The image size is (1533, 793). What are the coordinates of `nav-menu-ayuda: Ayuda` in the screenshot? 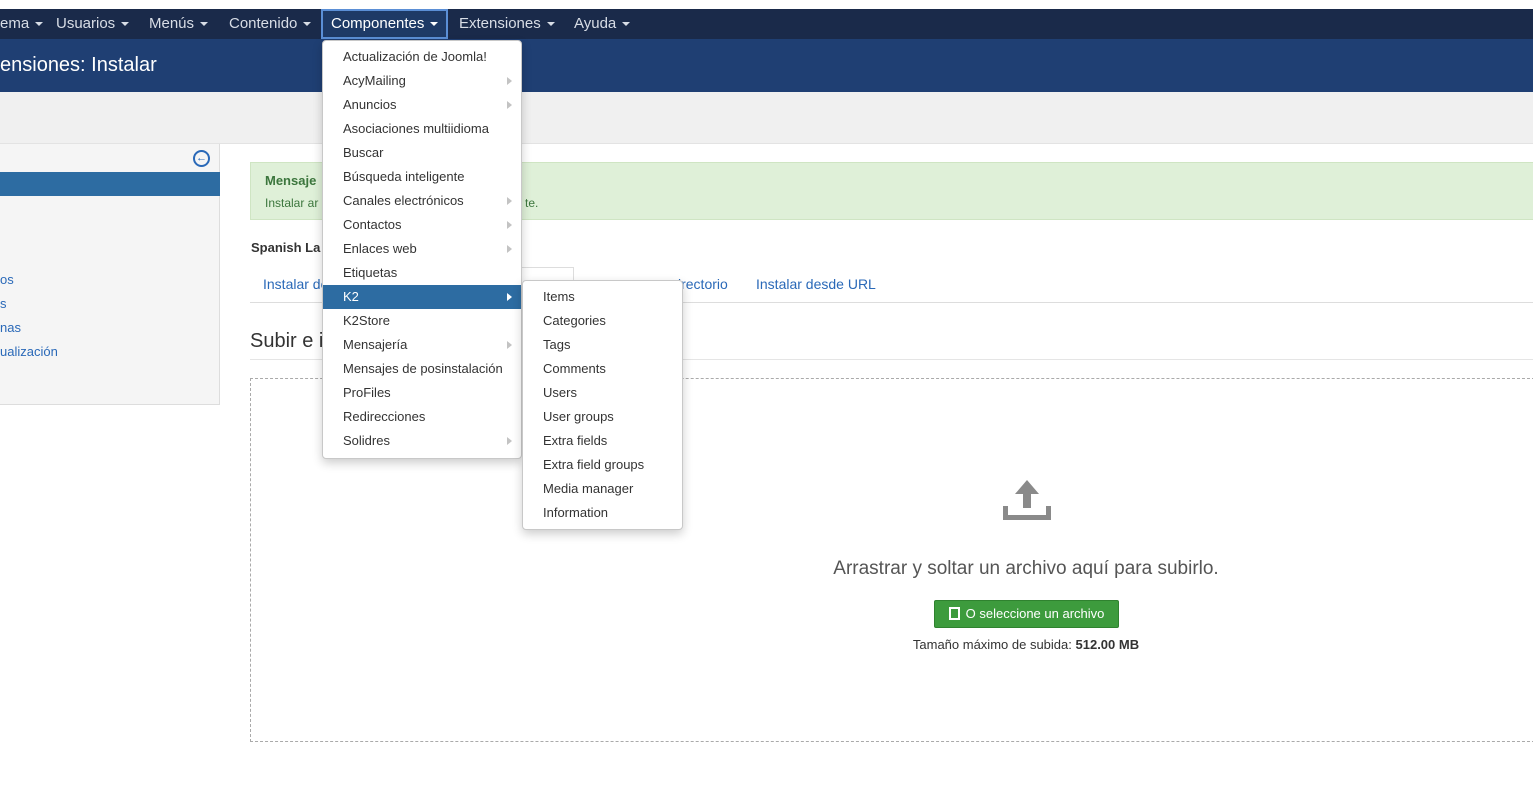 It's located at (602, 24).